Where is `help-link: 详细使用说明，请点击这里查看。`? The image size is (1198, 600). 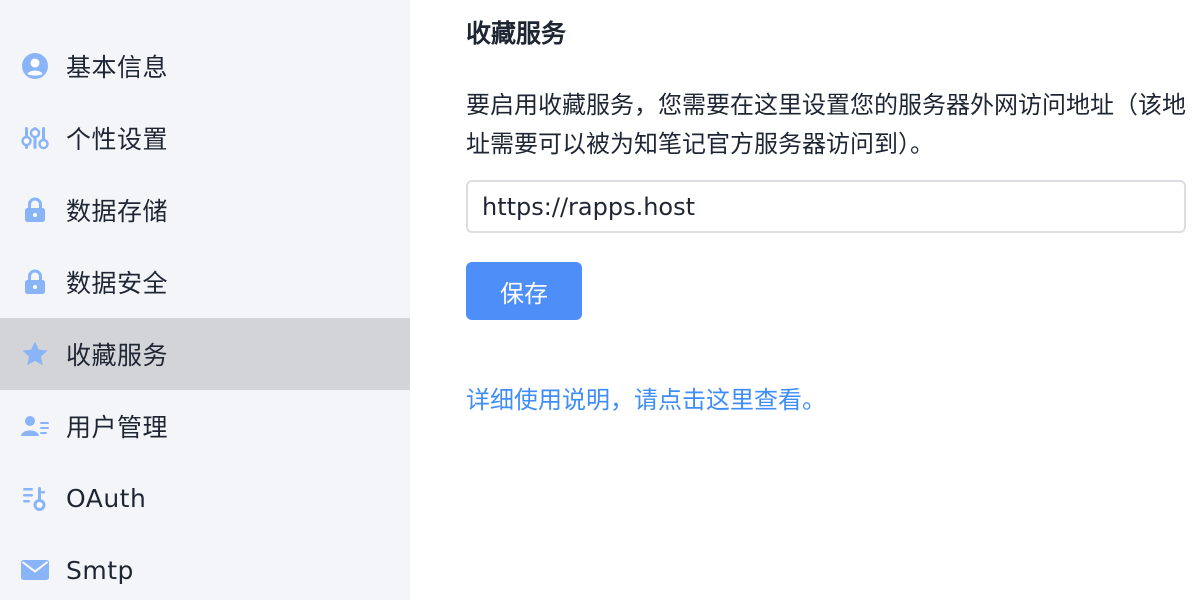
help-link: 详细使用说明，请点击这里查看。 is located at coordinates (646, 397).